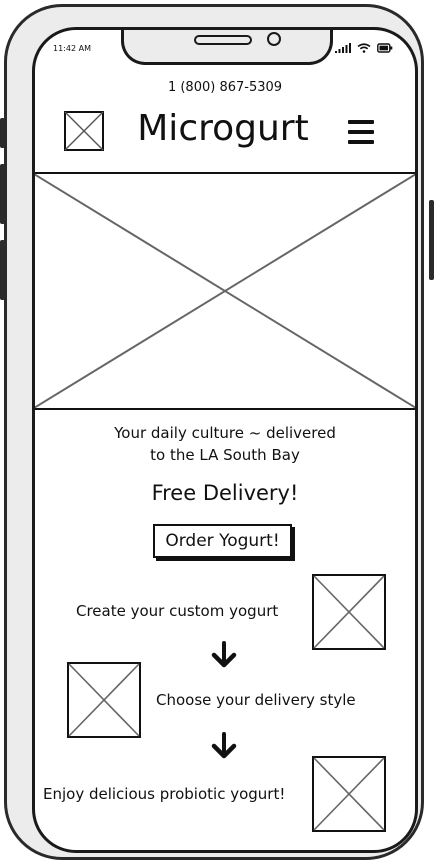 The height and width of the screenshot is (867, 434). I want to click on step-create-label: Create your custom yogurt, so click(177, 611).